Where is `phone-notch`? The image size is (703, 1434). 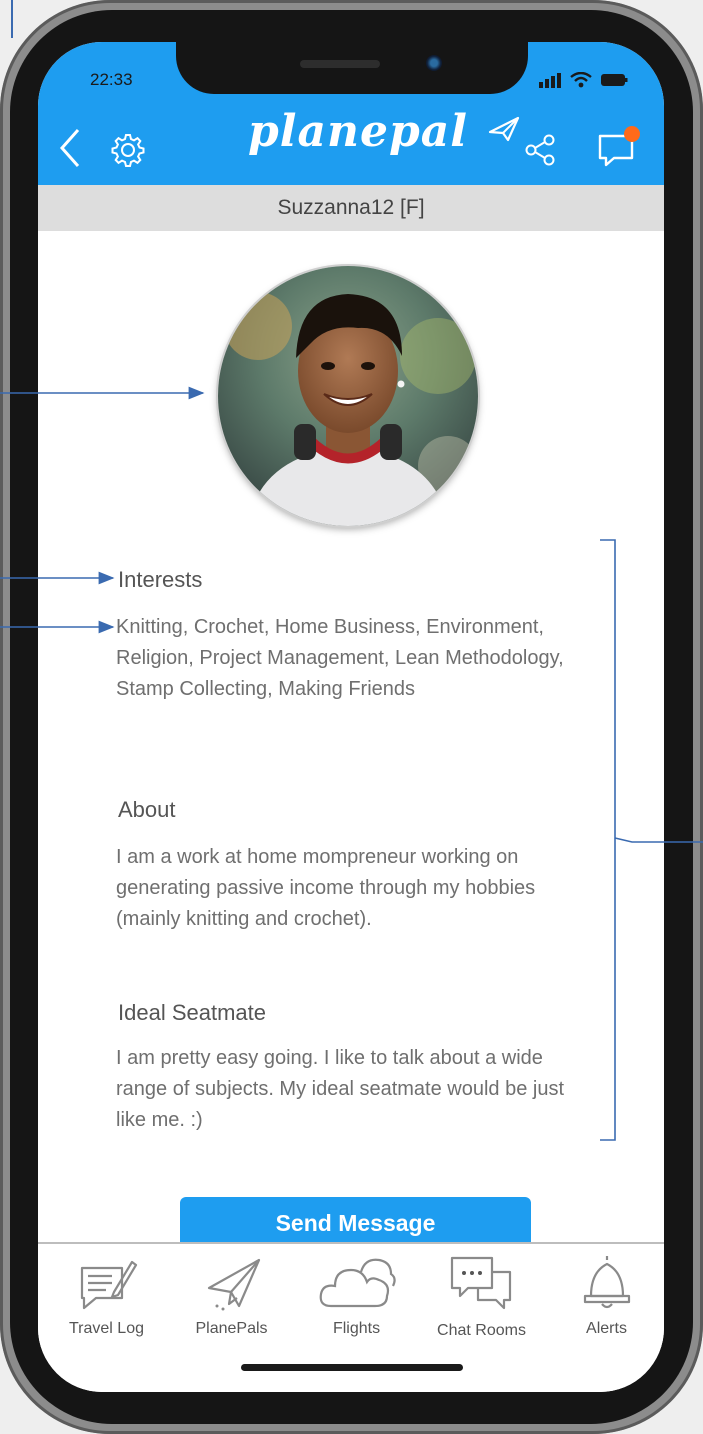 phone-notch is located at coordinates (352, 68).